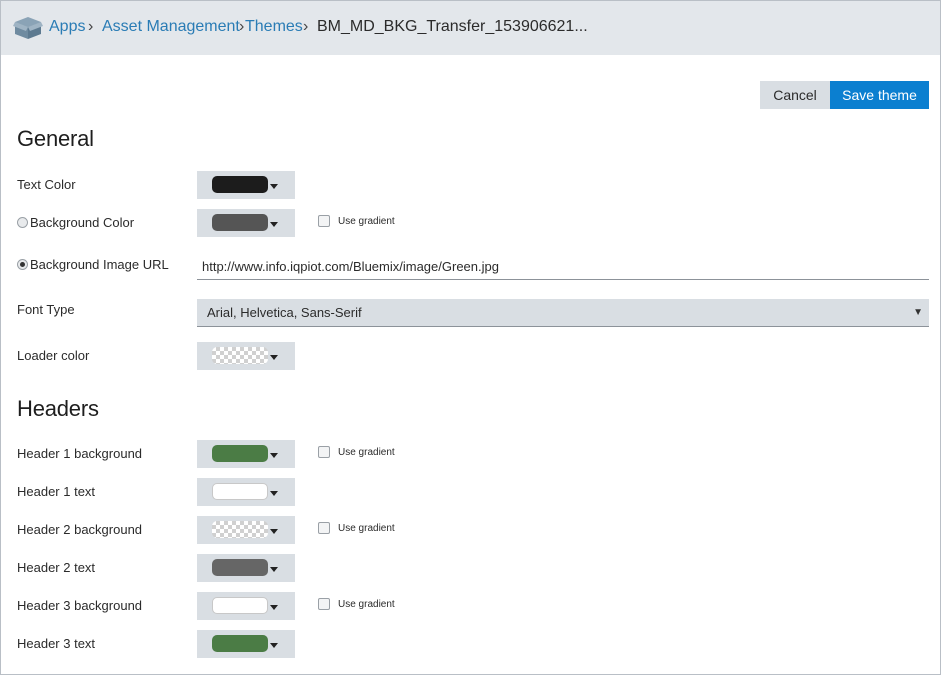 The image size is (941, 675). What do you see at coordinates (56, 491) in the screenshot?
I see `header-1-text-label: Header 1 text` at bounding box center [56, 491].